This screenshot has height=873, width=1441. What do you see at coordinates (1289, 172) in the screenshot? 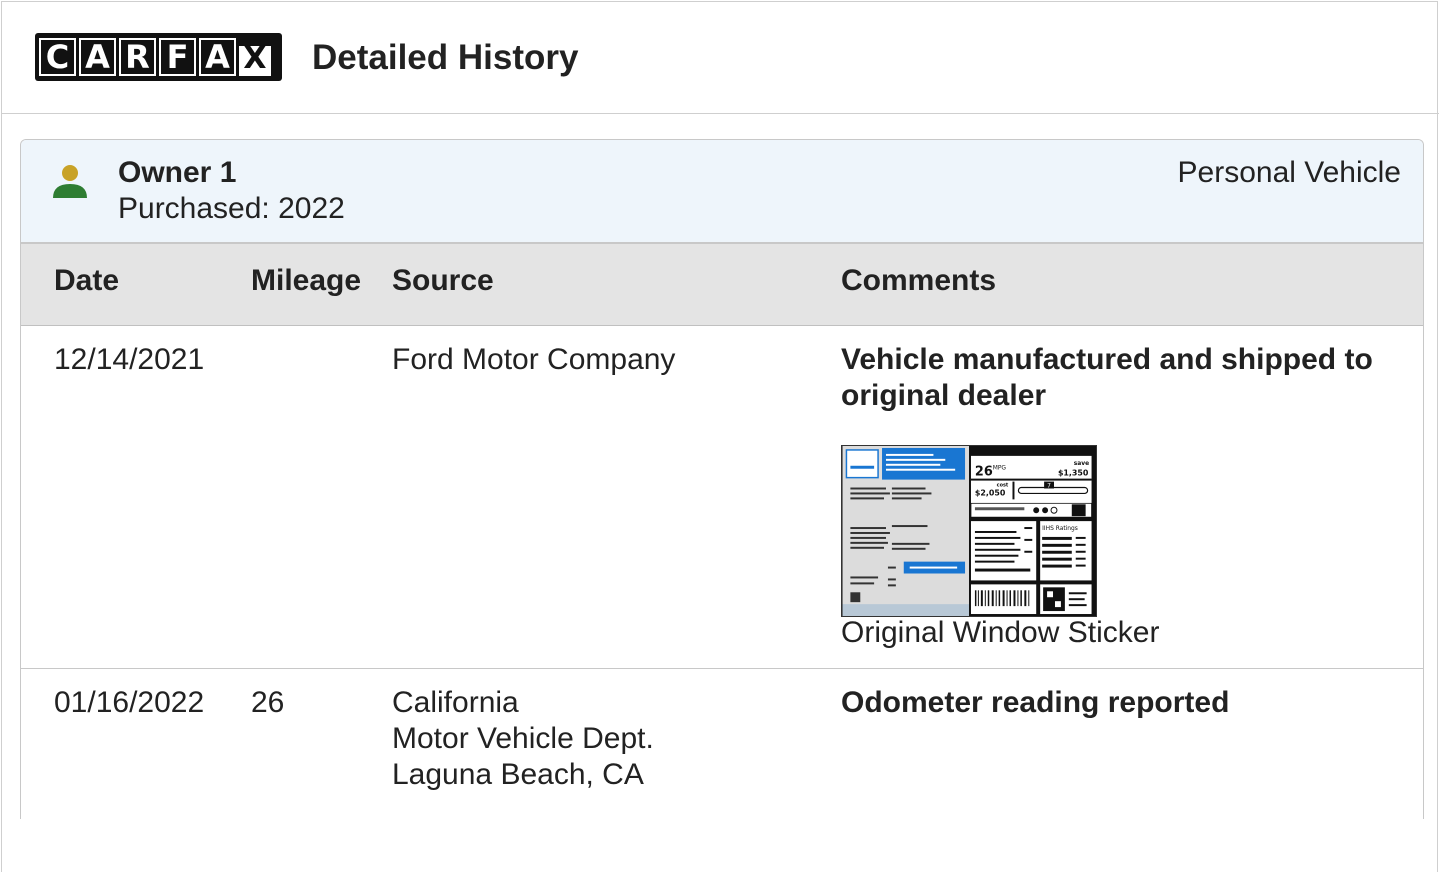
I see `vehicle-use-type: Personal Vehicle` at bounding box center [1289, 172].